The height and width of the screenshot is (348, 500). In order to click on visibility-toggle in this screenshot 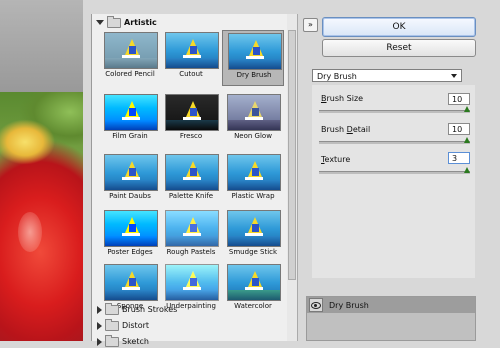, I will do `click(316, 305)`.